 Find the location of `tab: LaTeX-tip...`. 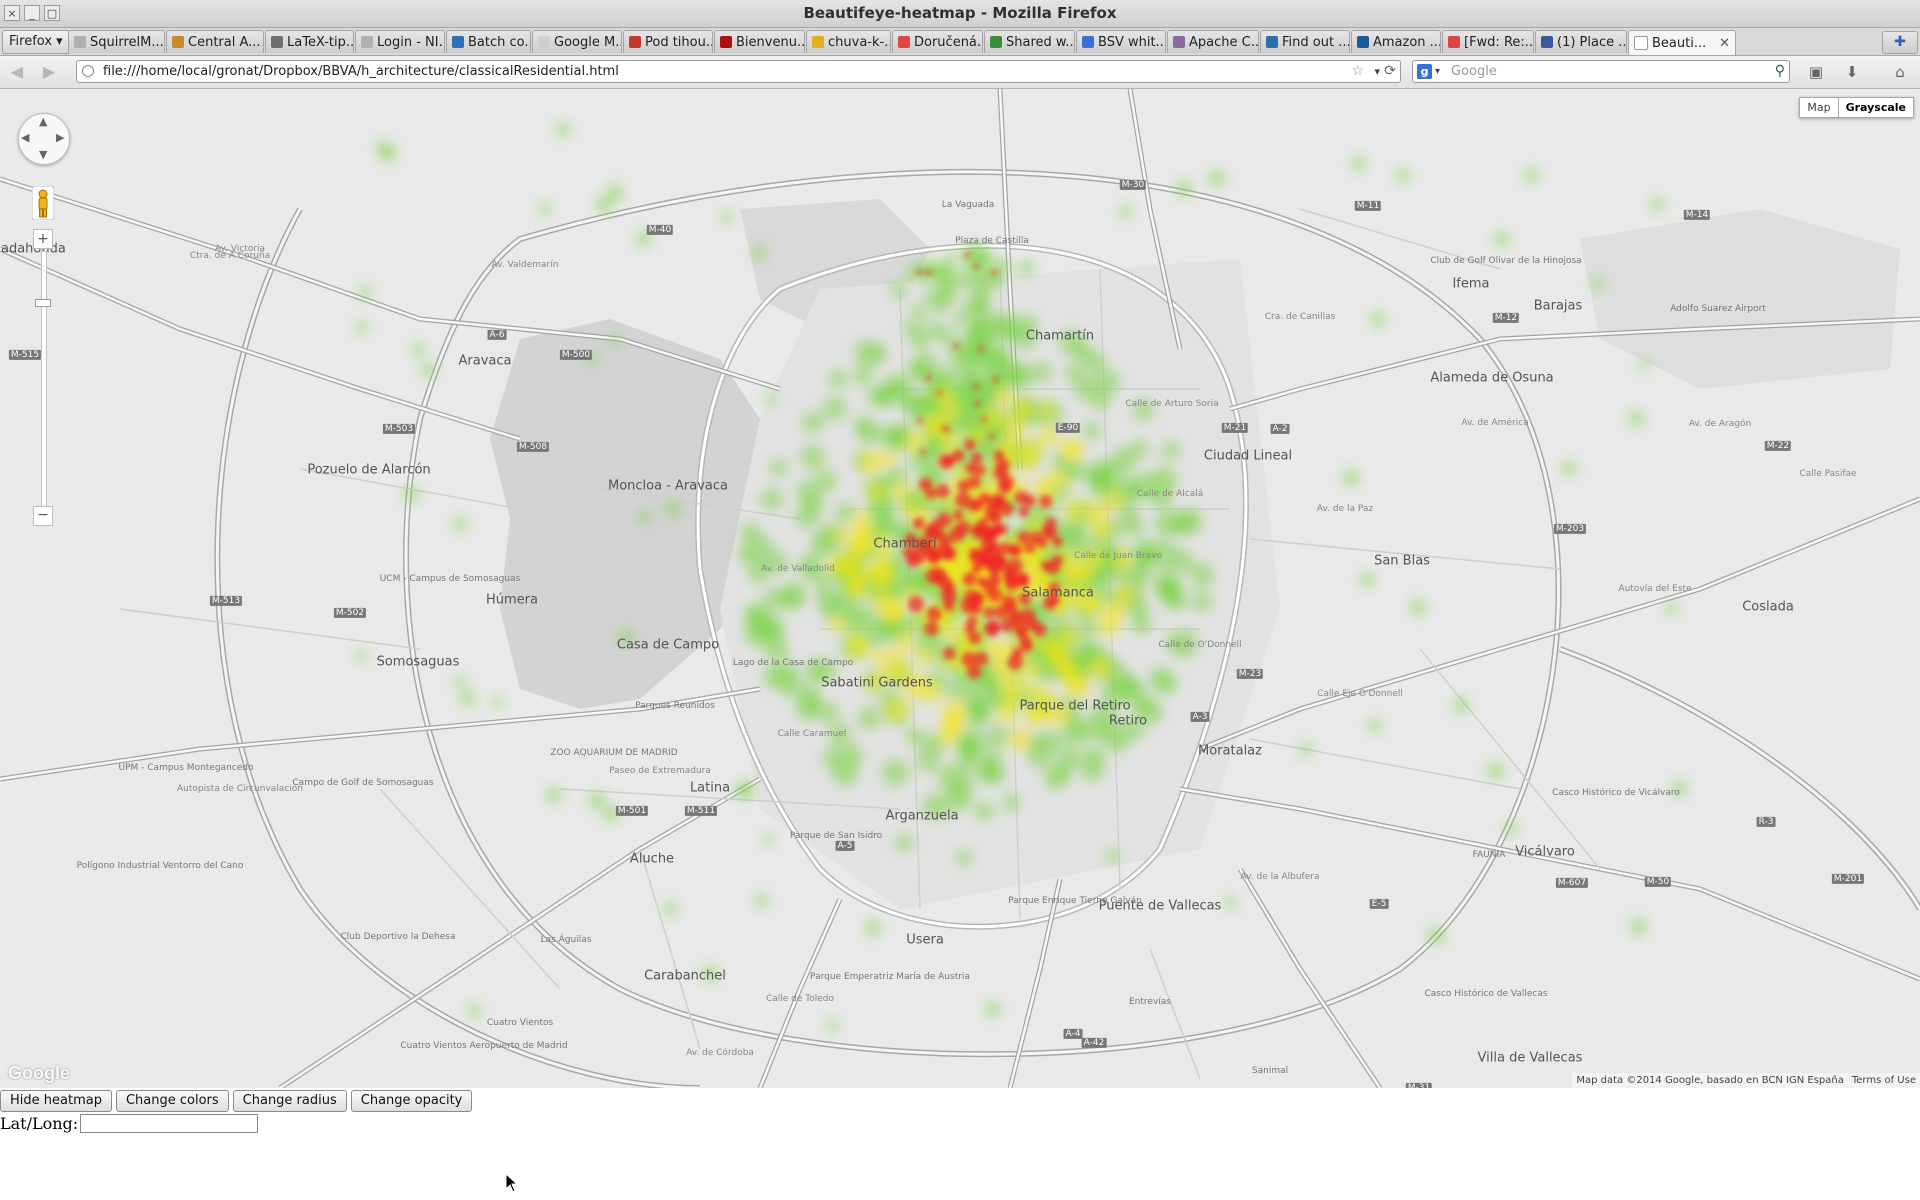

tab: LaTeX-tip... is located at coordinates (309, 41).